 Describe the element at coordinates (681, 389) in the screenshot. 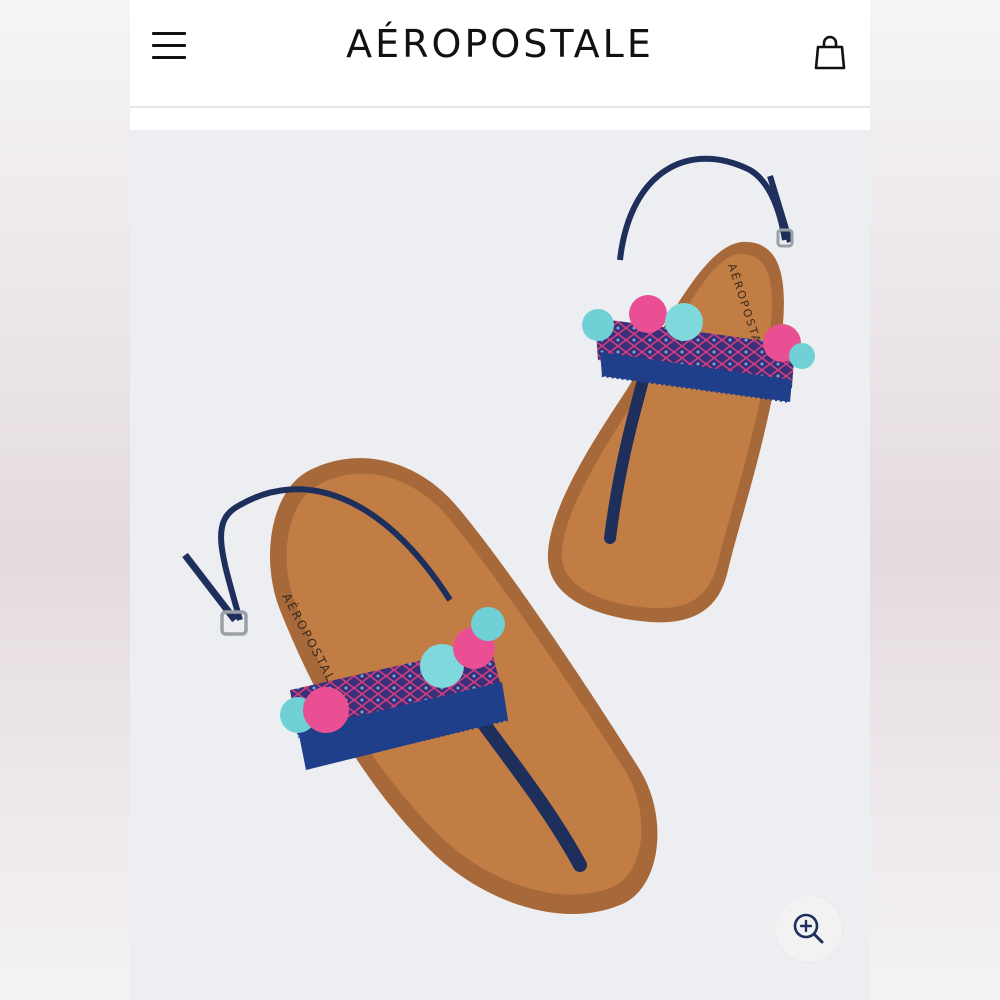

I see `right-sandal: AÉROPOSTALE` at that location.